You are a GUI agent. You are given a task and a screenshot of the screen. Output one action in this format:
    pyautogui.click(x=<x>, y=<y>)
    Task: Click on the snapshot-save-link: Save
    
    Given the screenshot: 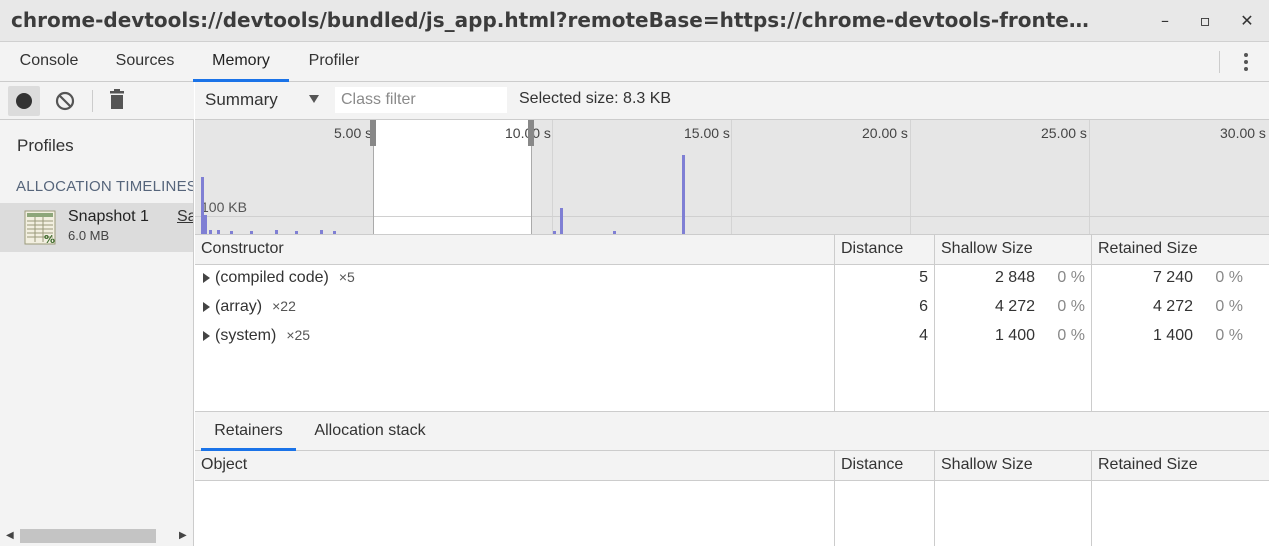 What is the action you would take?
    pyautogui.click(x=185, y=217)
    